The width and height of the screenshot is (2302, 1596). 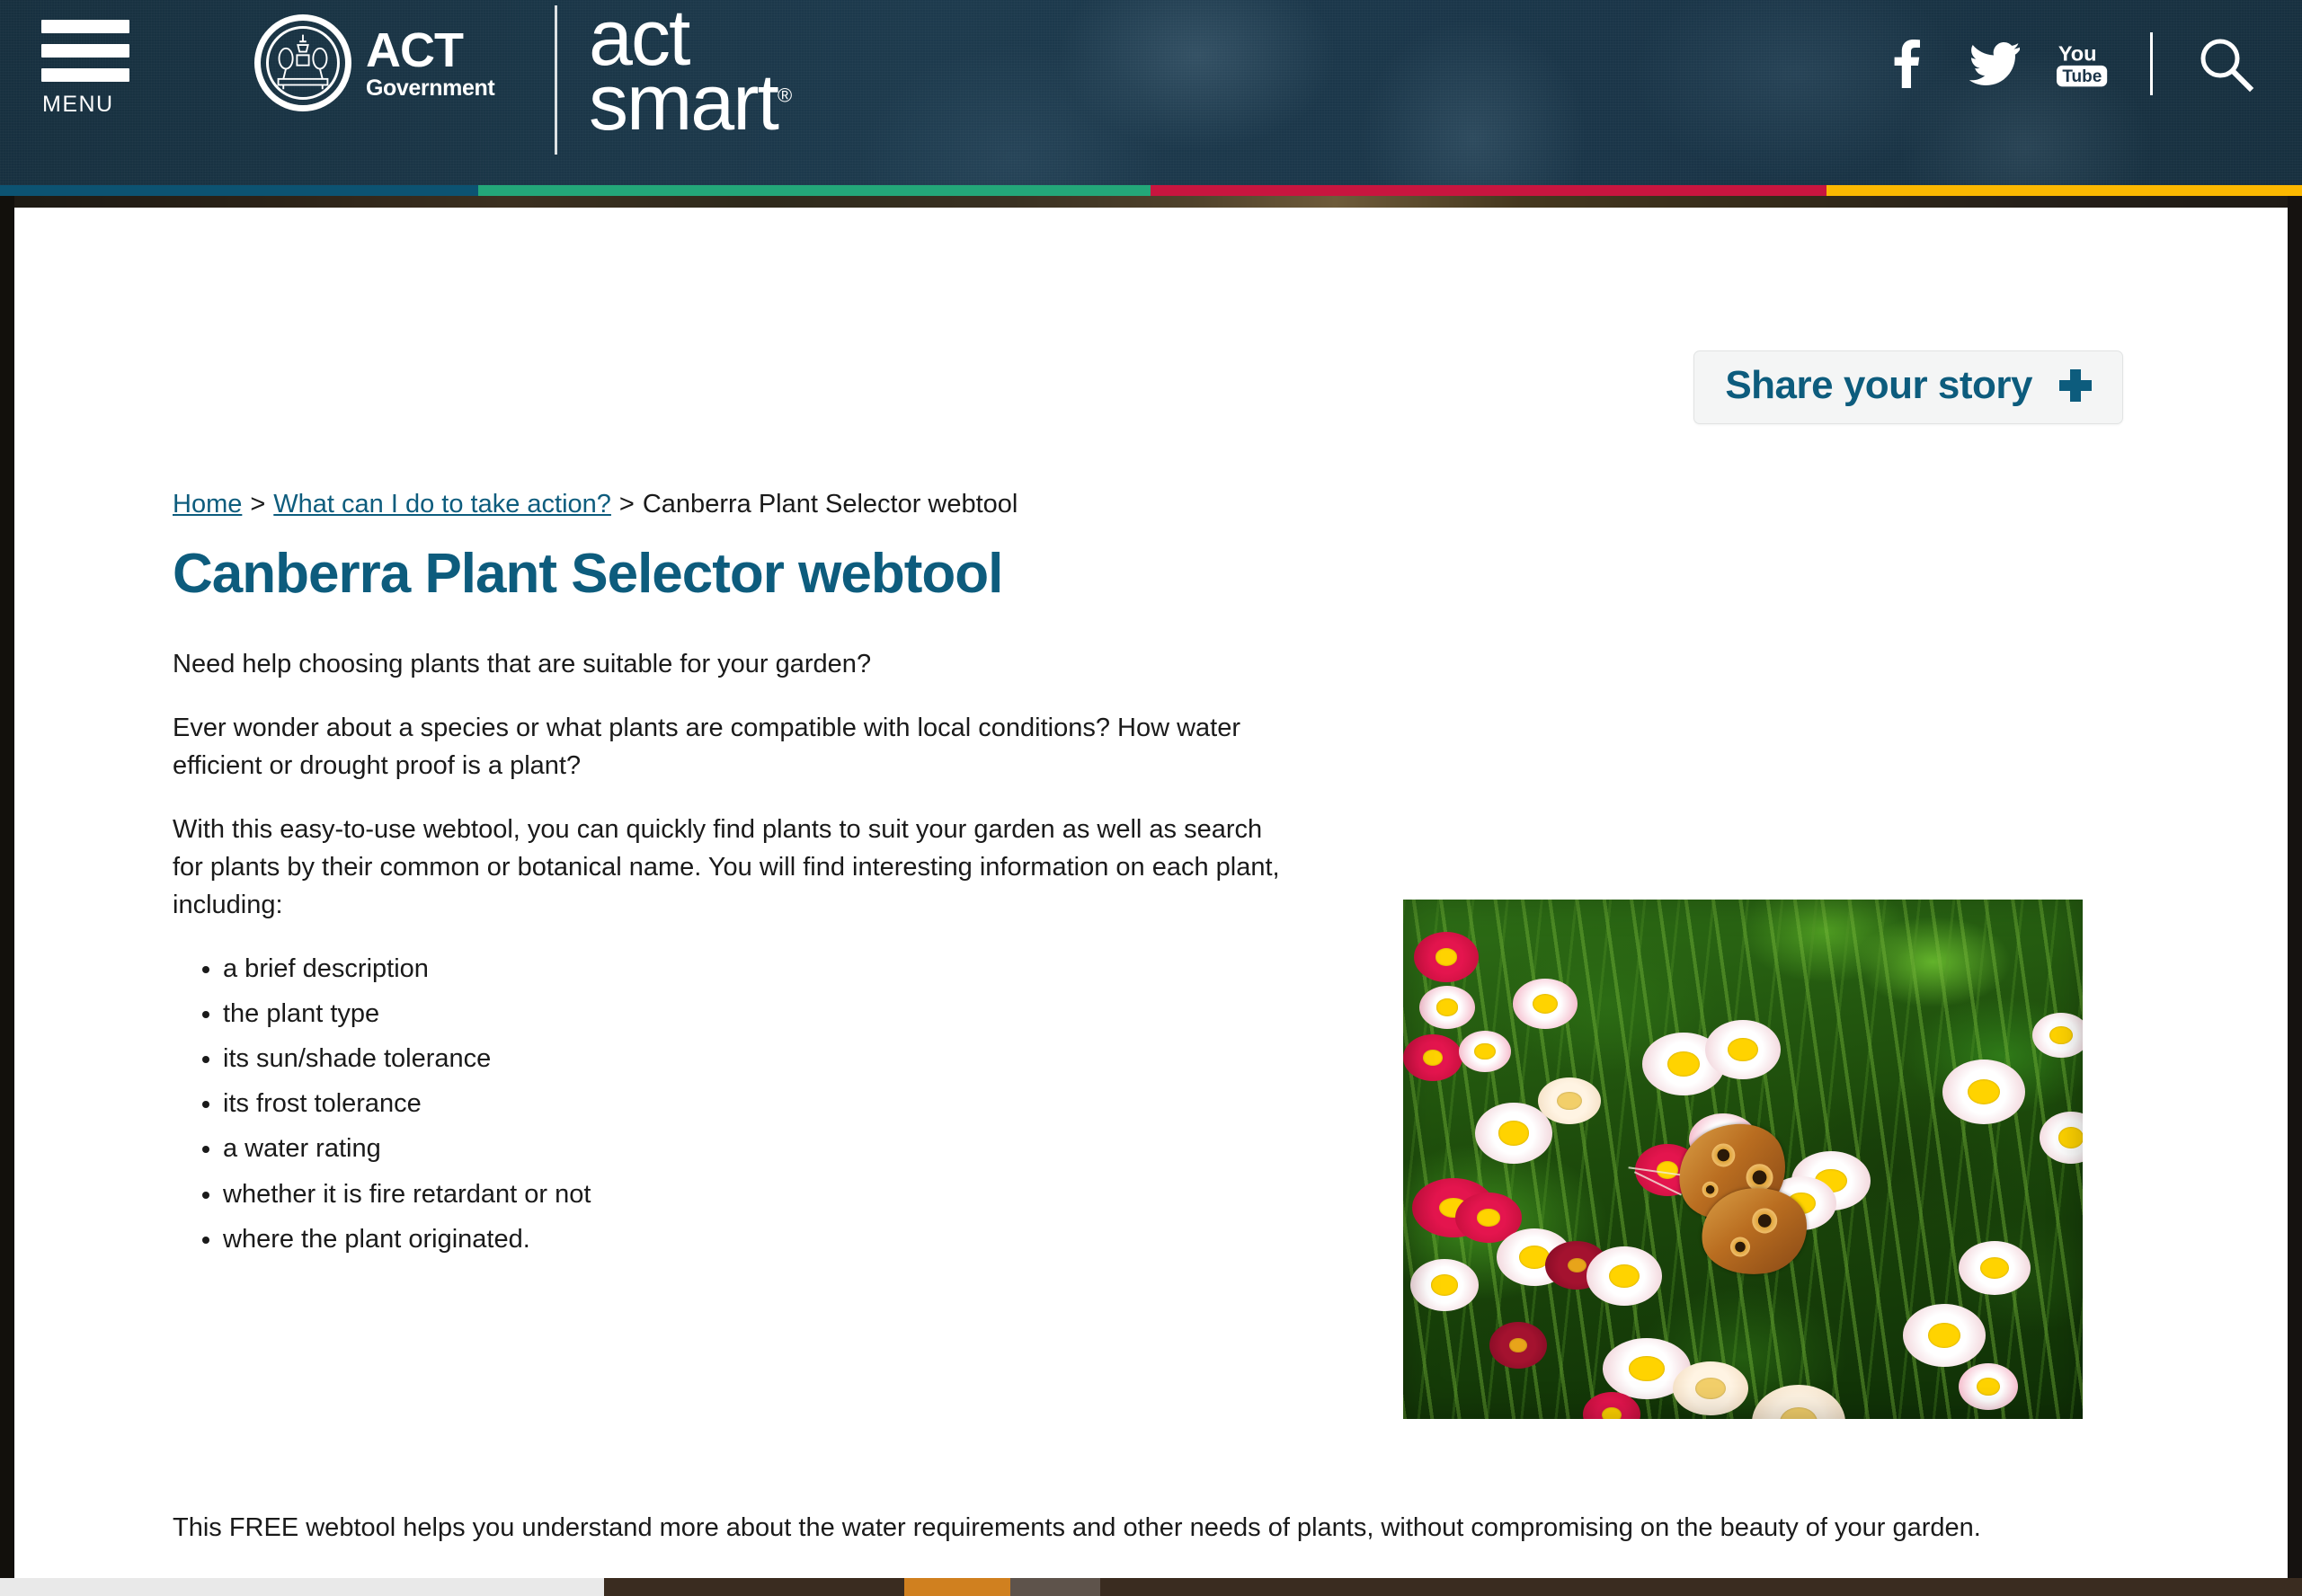 What do you see at coordinates (2151, 63) in the screenshot?
I see `social-search-divider` at bounding box center [2151, 63].